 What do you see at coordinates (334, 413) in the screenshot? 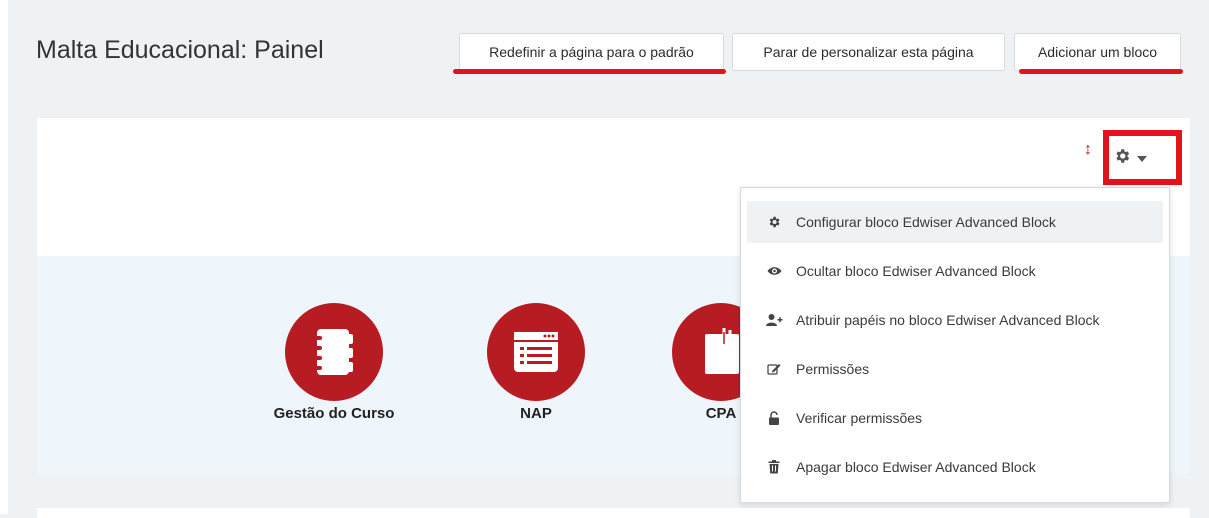
I see `tile-label: Gestão do Curso` at bounding box center [334, 413].